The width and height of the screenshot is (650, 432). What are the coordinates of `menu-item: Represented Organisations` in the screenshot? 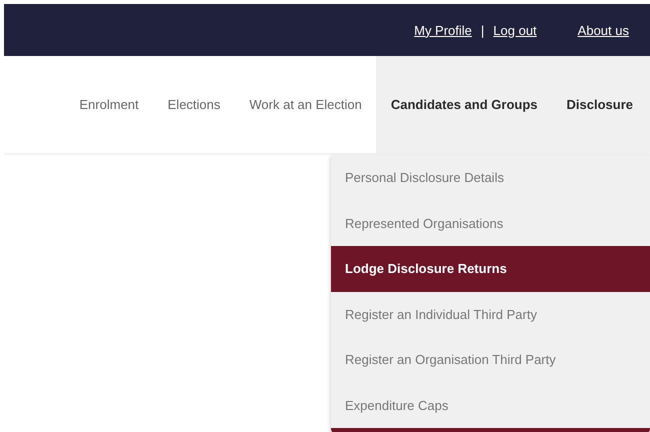 It's located at (490, 223).